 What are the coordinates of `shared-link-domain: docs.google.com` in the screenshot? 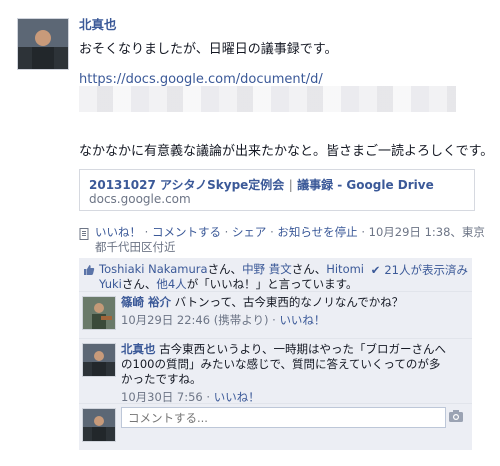 It's located at (140, 199).